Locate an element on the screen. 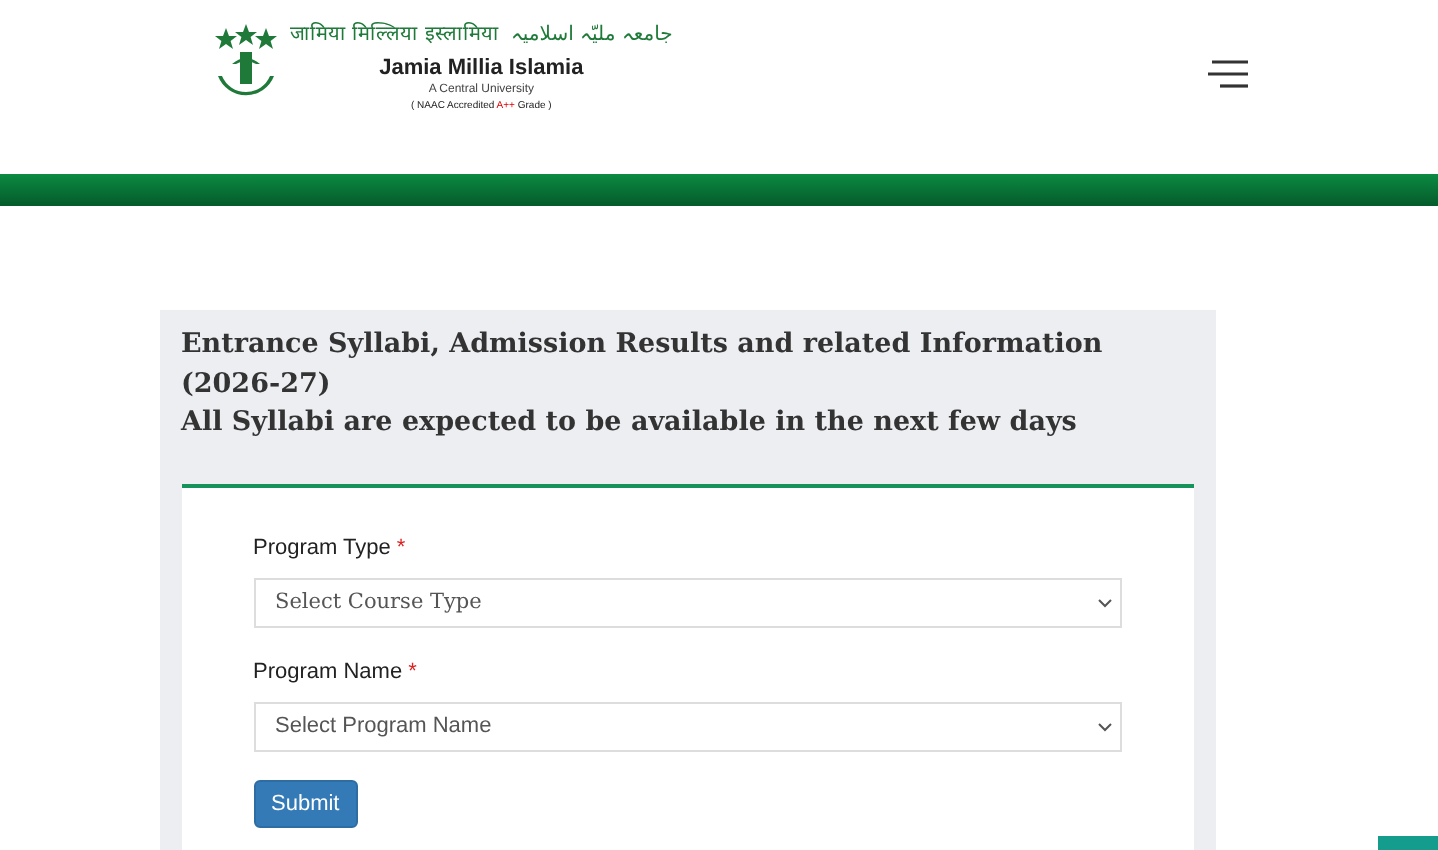 This screenshot has width=1438, height=850. select-field: Select Course Type is located at coordinates (687, 602).